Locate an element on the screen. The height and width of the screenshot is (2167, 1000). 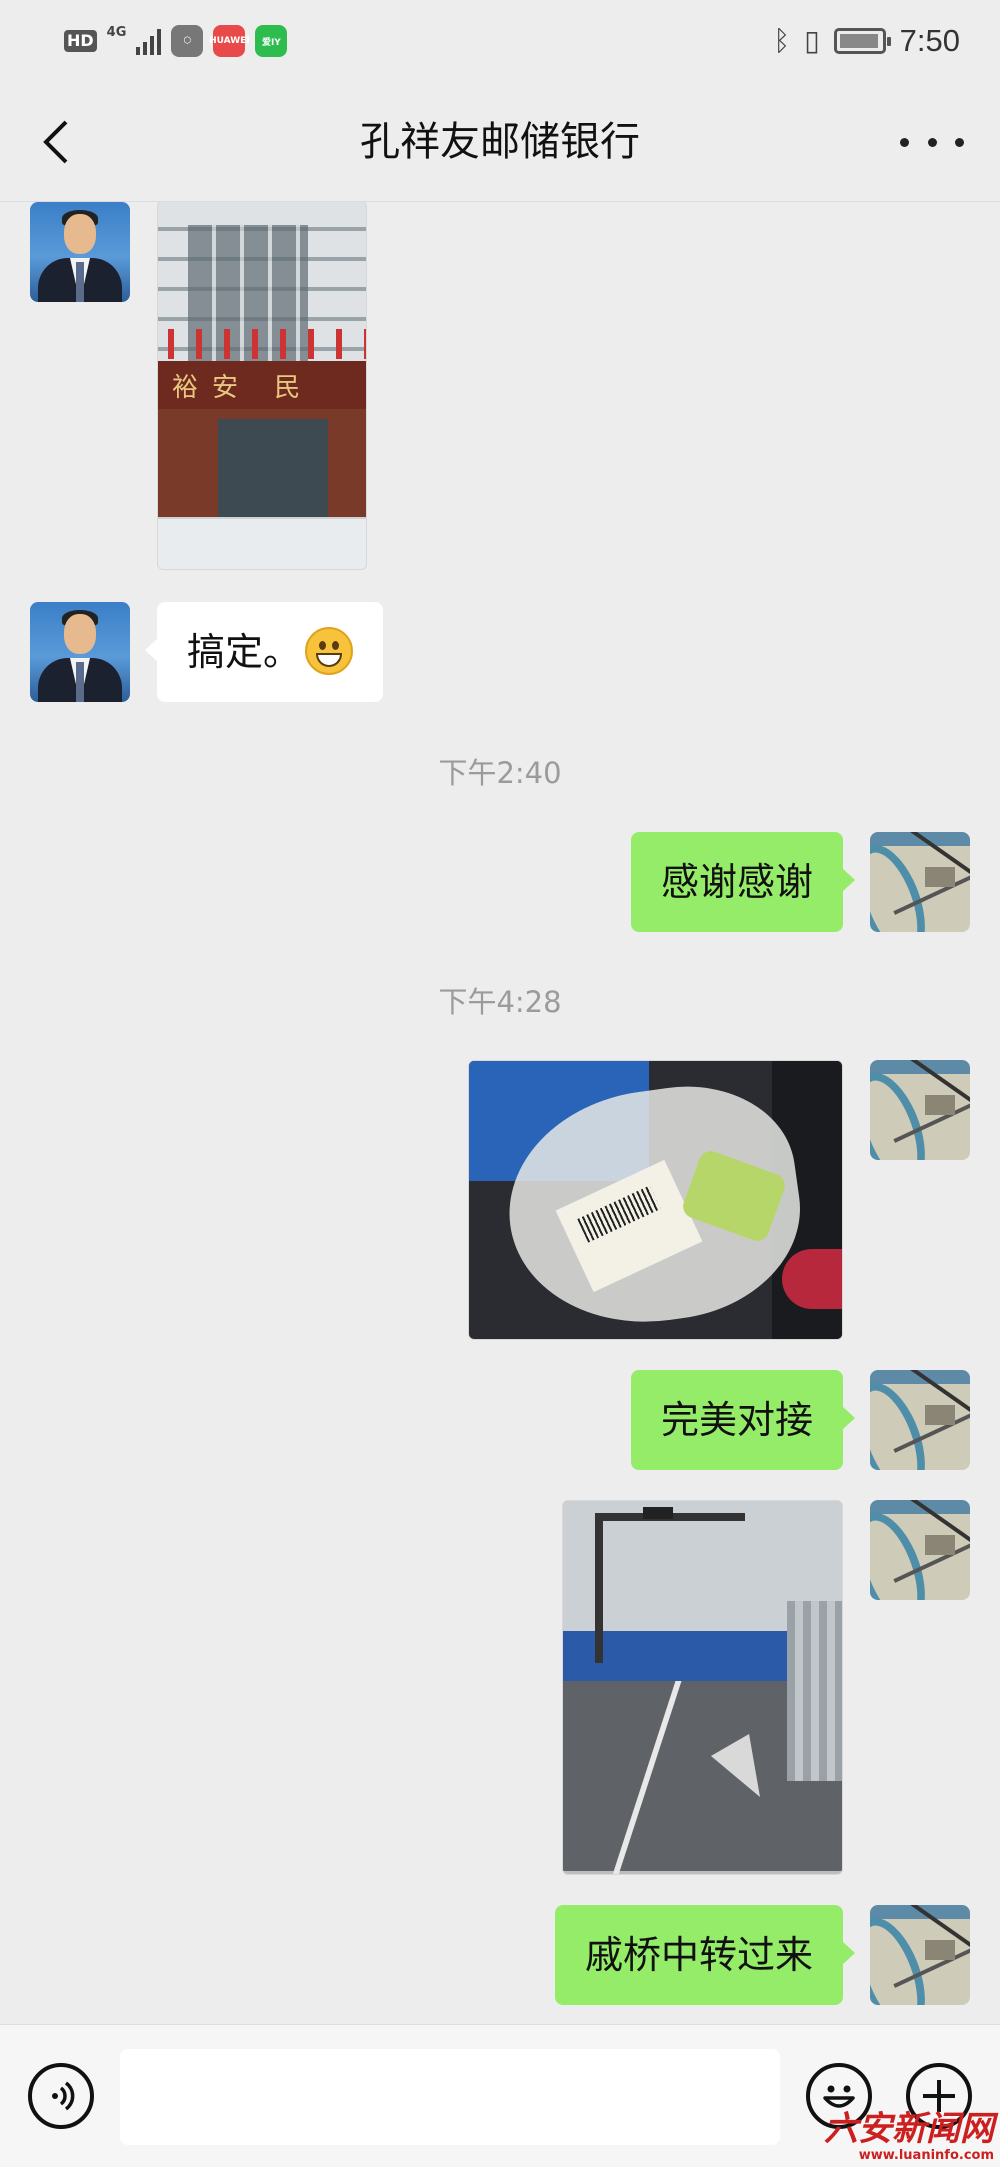
huawei-app-label: HUAWEI is located at coordinates (229, 41).